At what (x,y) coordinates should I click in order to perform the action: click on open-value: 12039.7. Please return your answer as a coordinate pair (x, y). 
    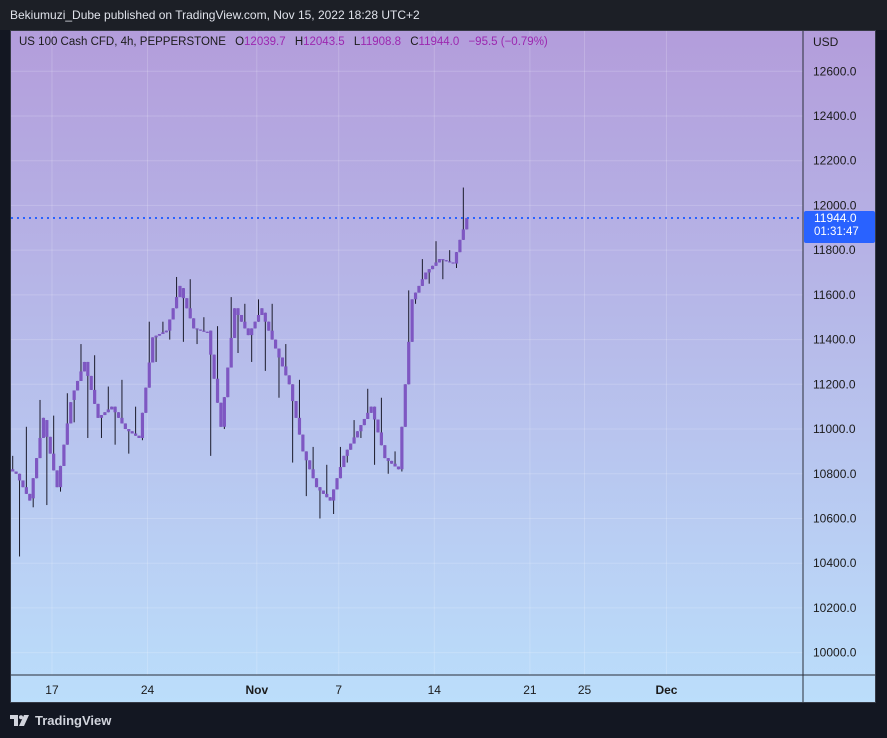
    Looking at the image, I should click on (265, 42).